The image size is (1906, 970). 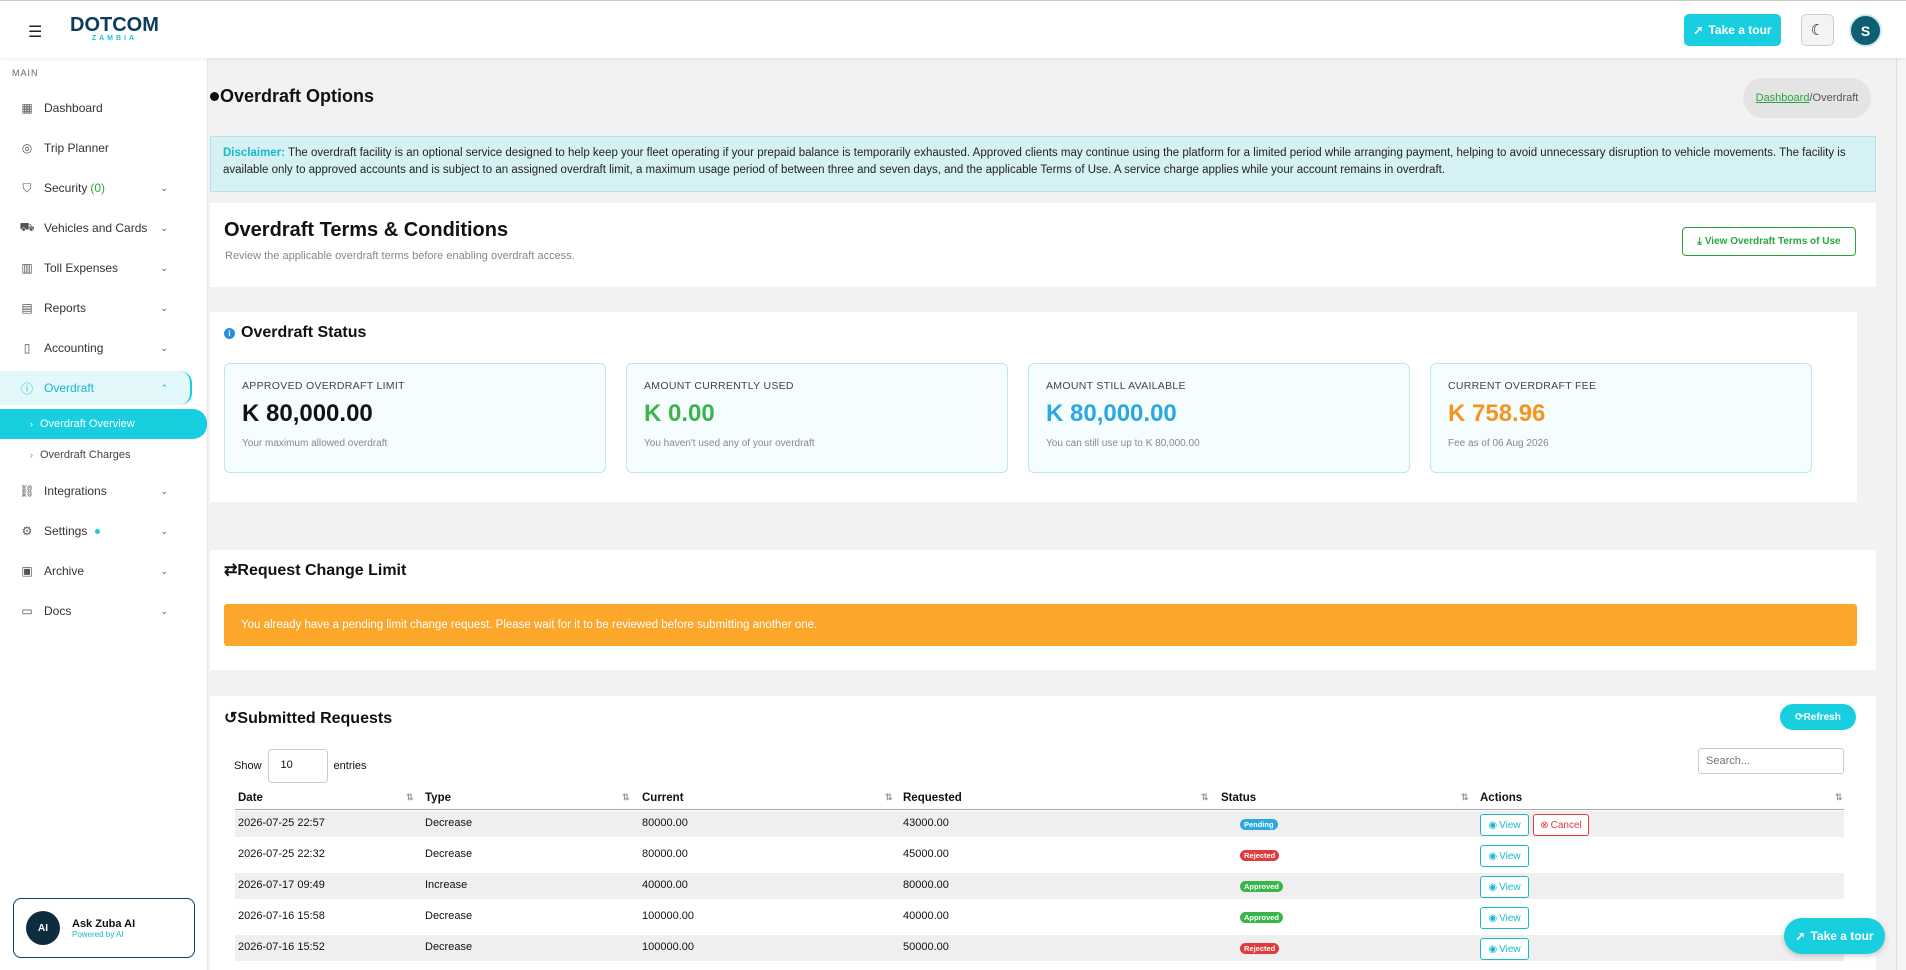 What do you see at coordinates (1817, 30) in the screenshot?
I see `theme-toggle-button: ☾` at bounding box center [1817, 30].